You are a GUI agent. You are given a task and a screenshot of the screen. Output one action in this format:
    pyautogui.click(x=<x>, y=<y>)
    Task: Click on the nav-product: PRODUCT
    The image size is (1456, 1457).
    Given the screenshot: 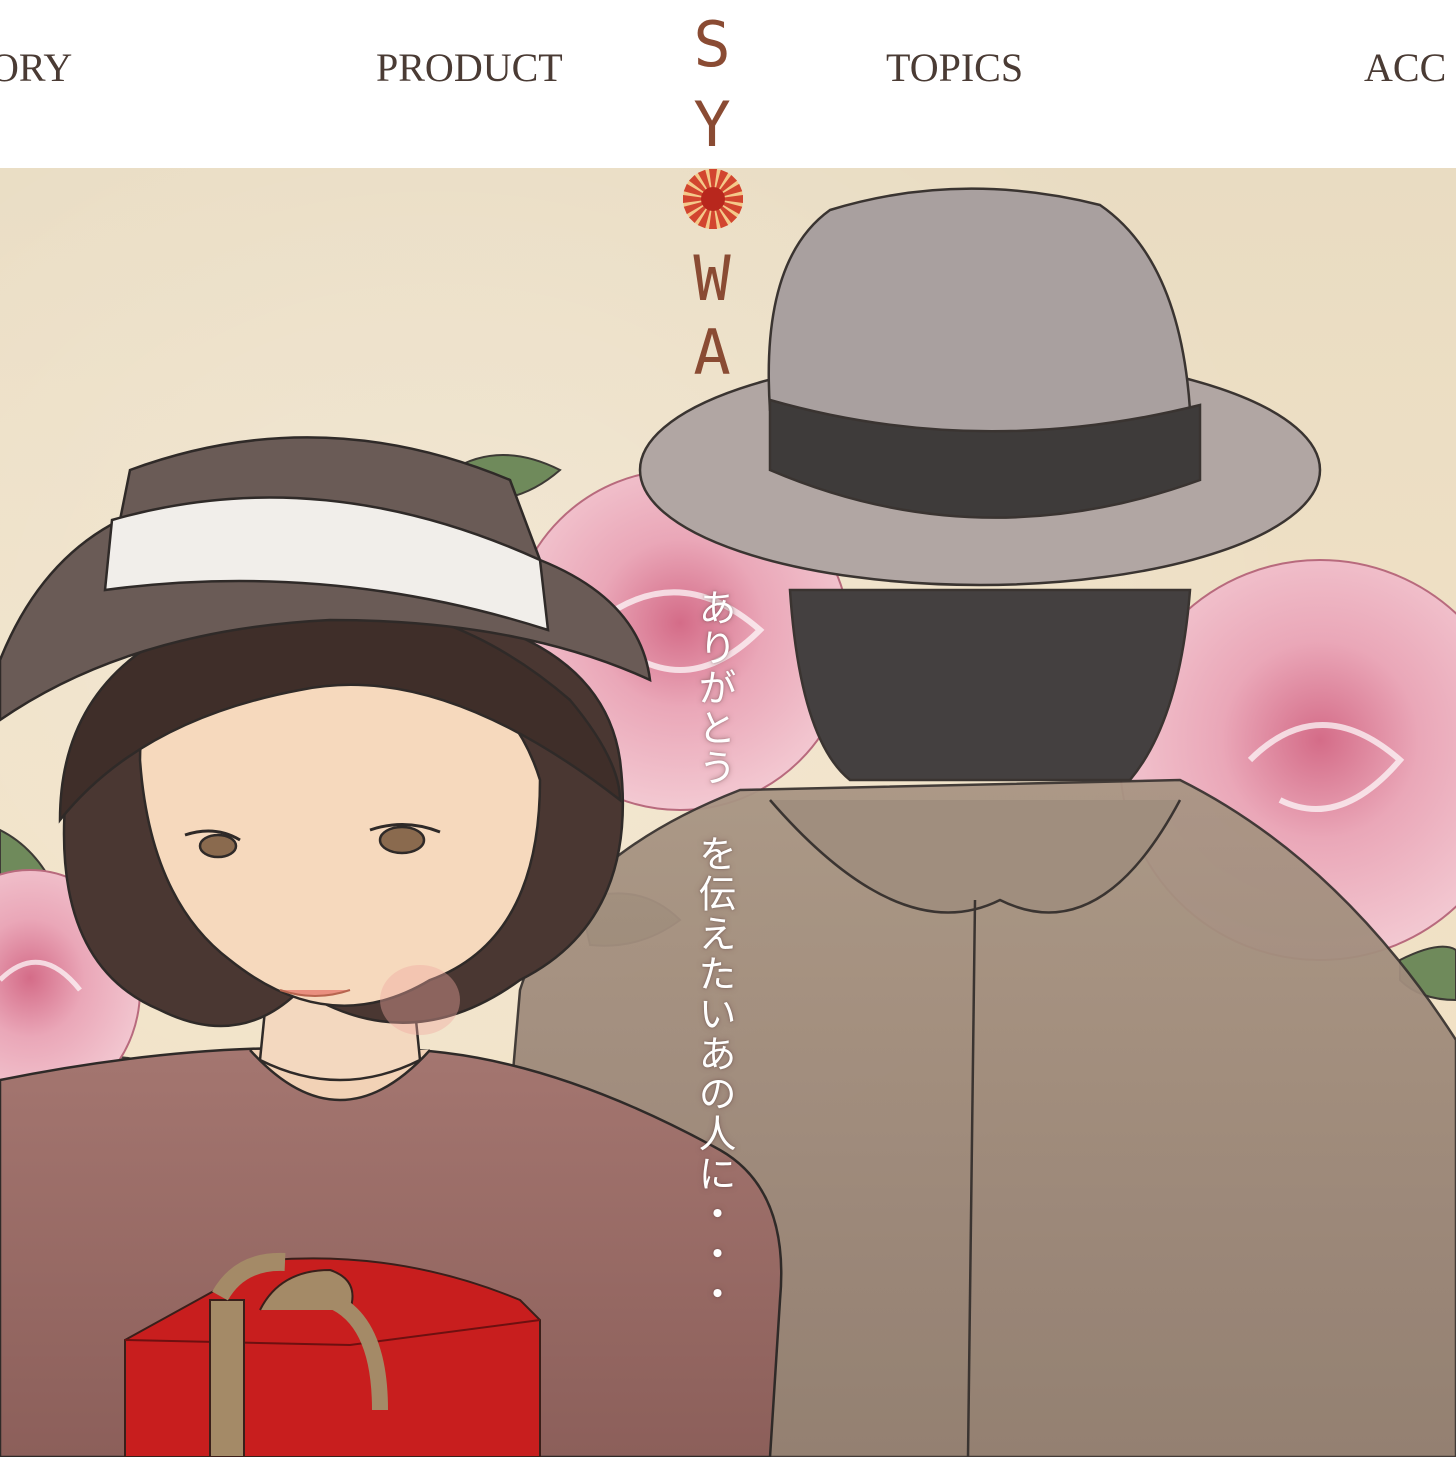 What is the action you would take?
    pyautogui.click(x=469, y=68)
    